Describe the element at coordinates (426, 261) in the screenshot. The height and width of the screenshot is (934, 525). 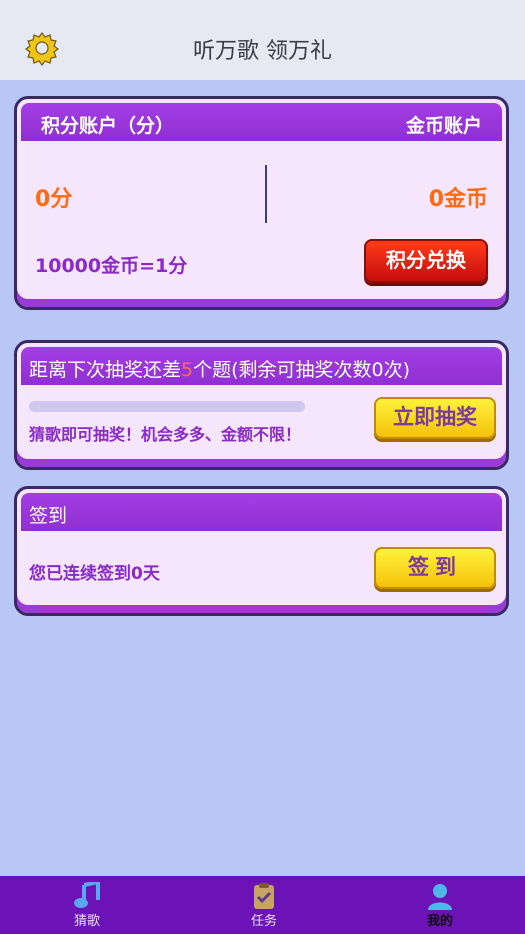
I see `points-exchange-button: 积分兑换` at that location.